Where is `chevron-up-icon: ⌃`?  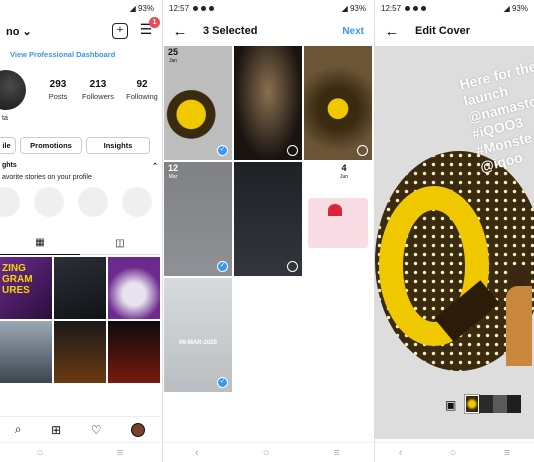 chevron-up-icon: ⌃ is located at coordinates (155, 166).